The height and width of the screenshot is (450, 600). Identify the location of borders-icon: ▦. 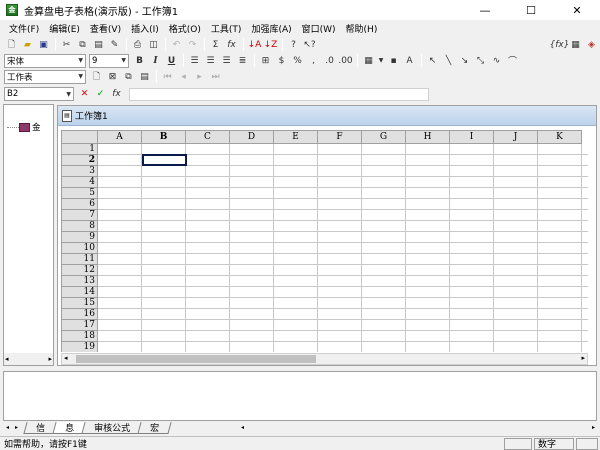
(368, 61).